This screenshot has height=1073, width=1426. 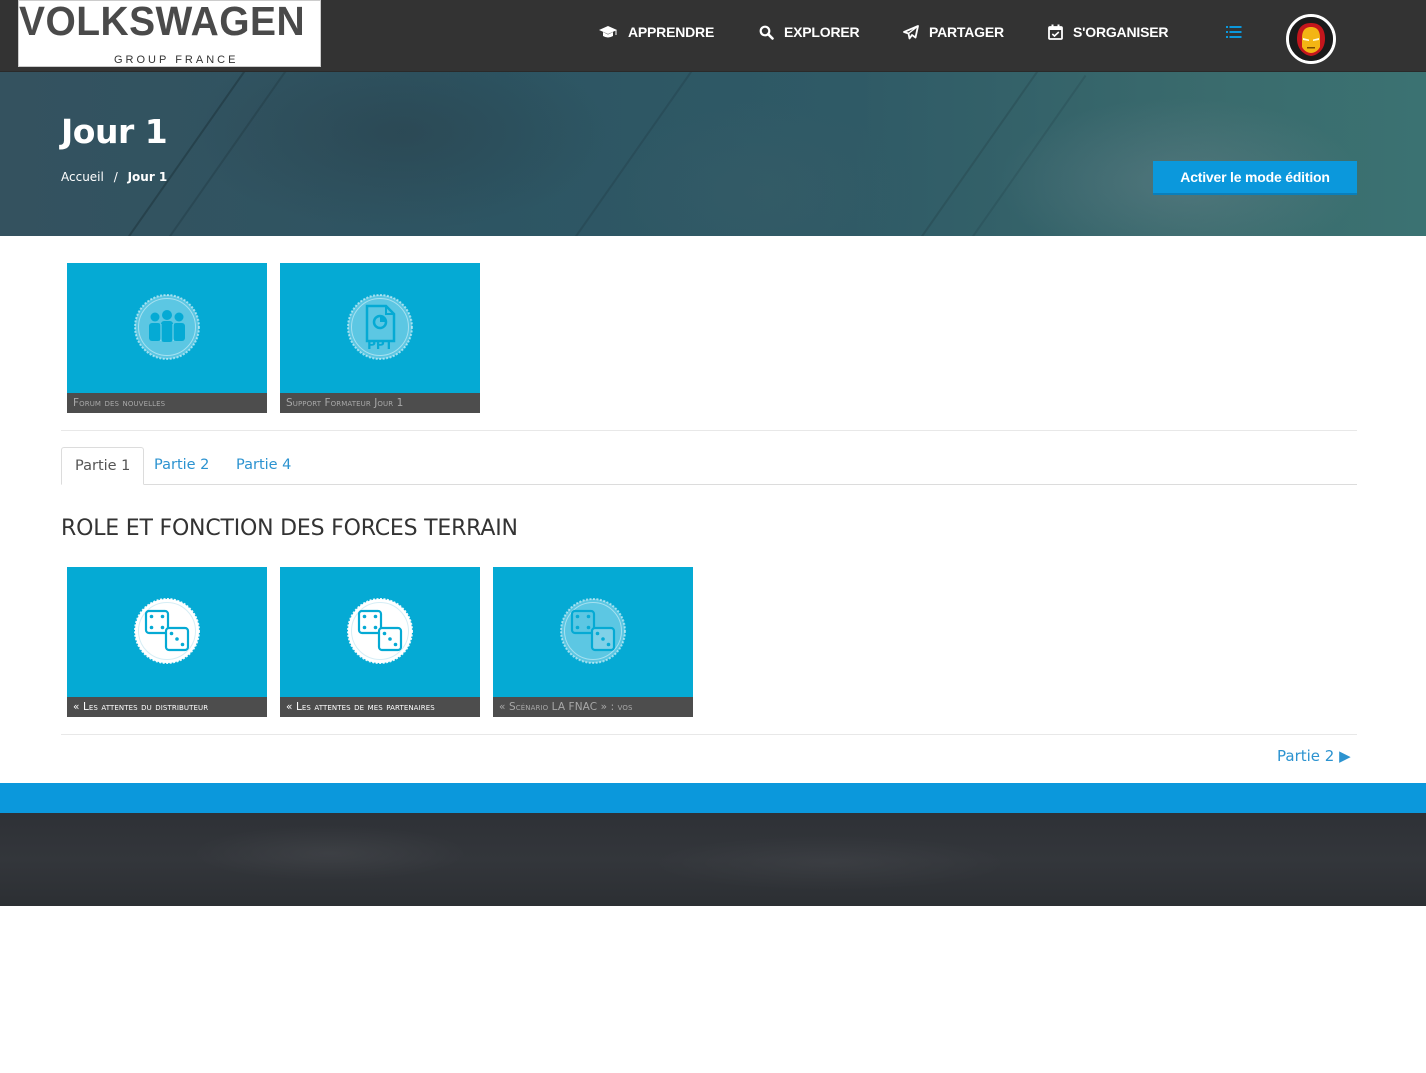 I want to click on activity-tile-attentes-distributeur: « Les attentes du distributeur, so click(x=167, y=642).